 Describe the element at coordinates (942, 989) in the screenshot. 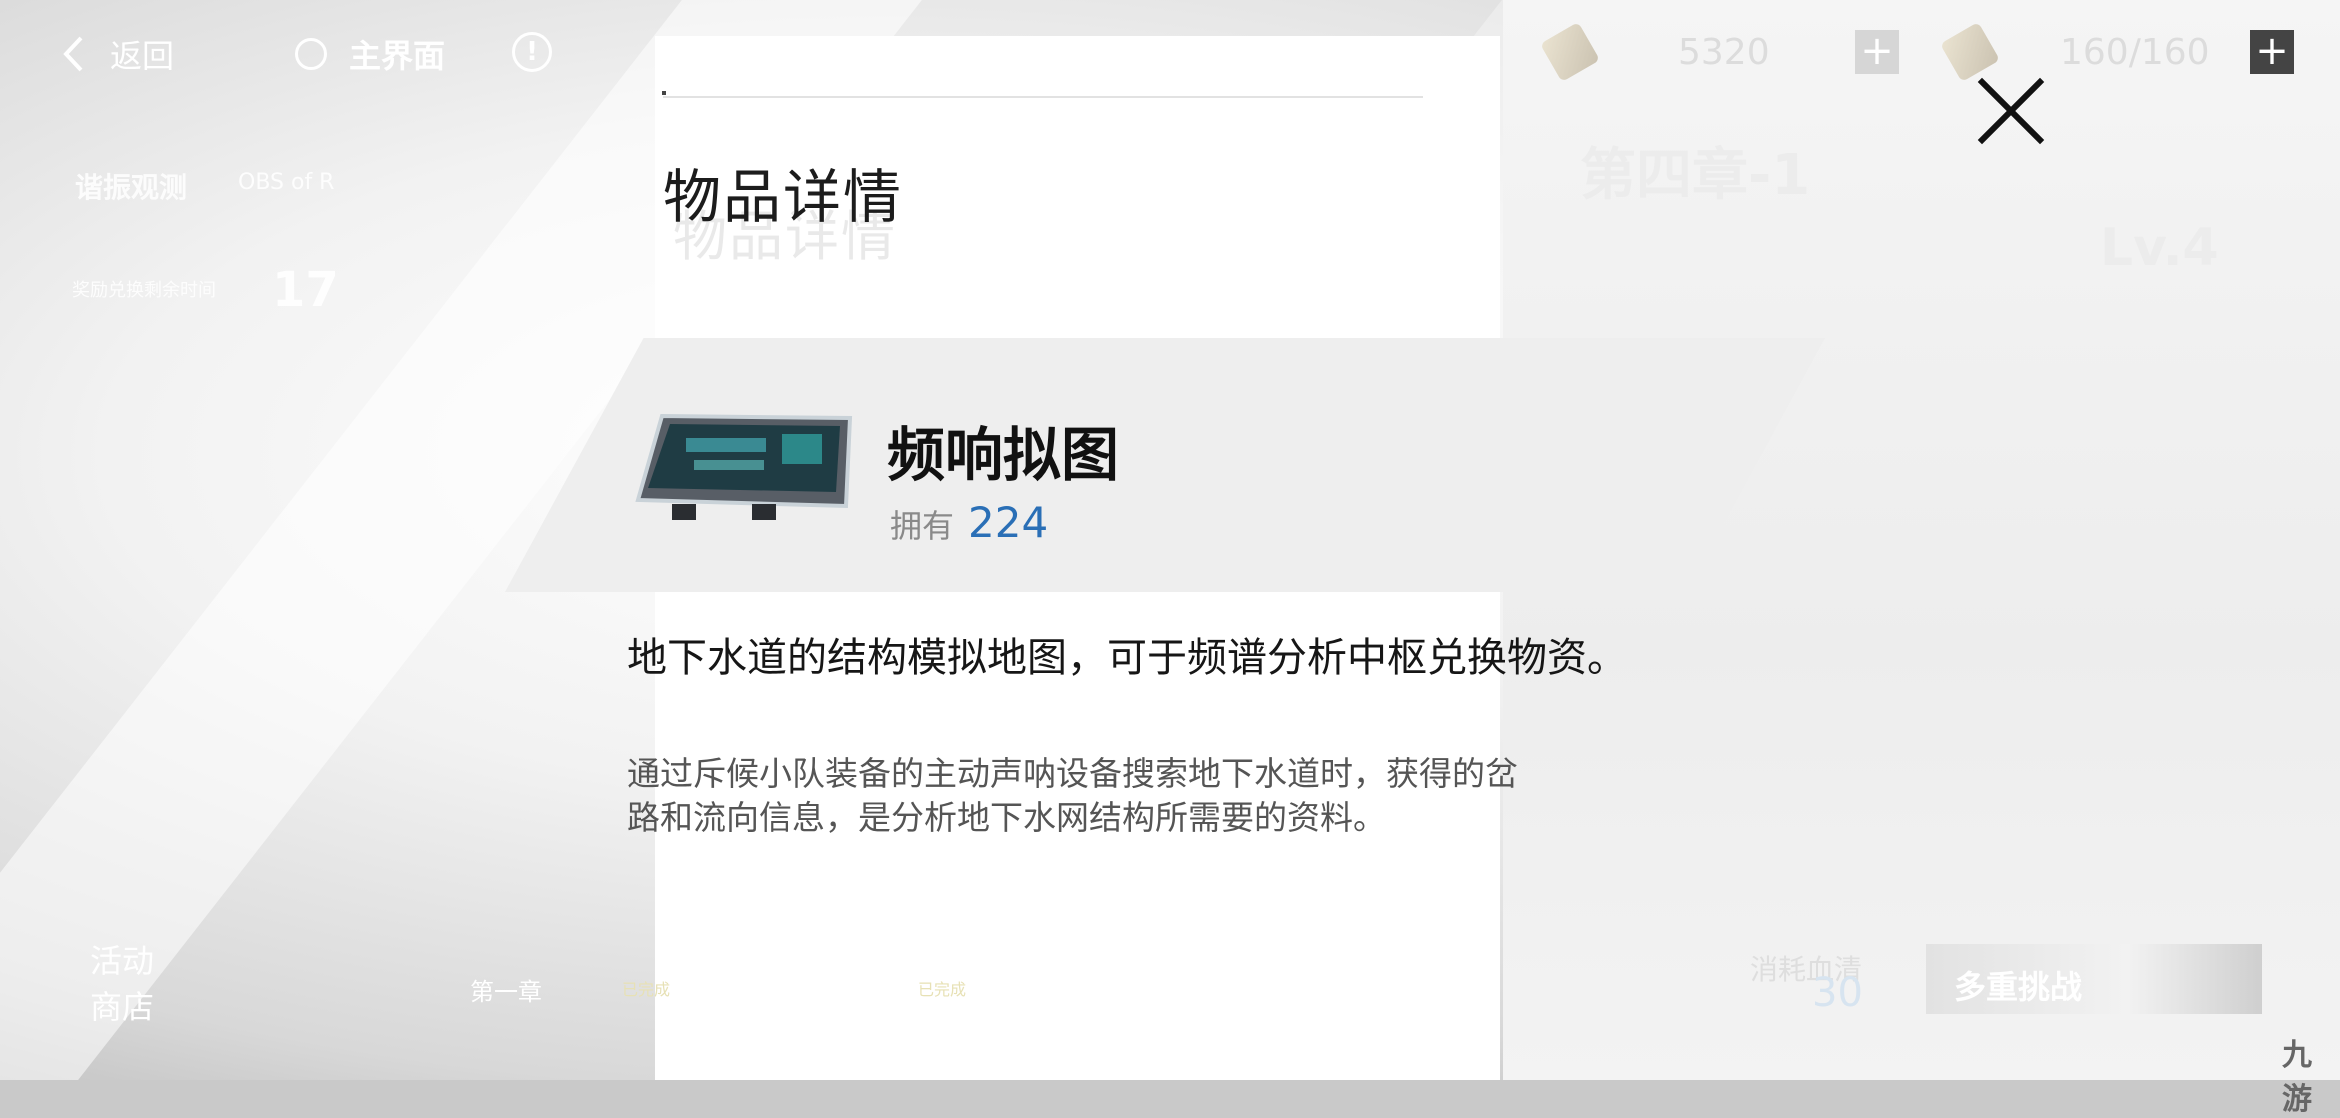

I see `chapter-2-status: 已完成` at that location.